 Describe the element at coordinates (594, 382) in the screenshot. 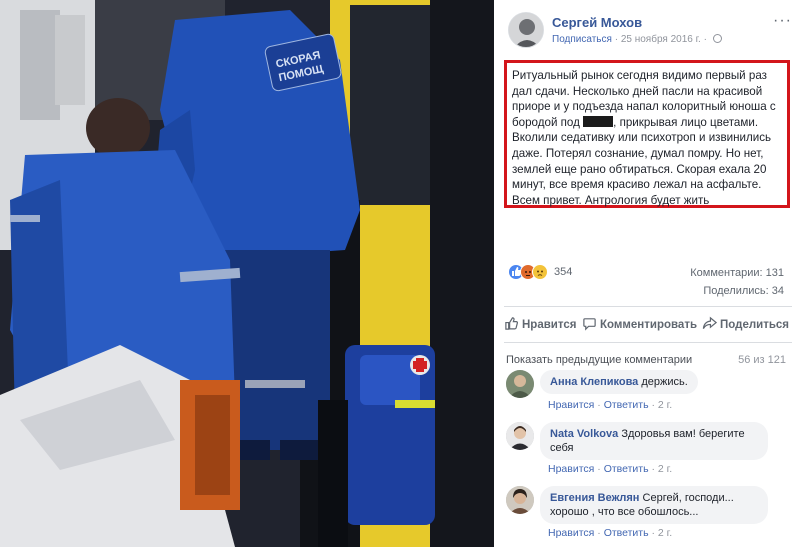

I see `commenter-name: Анна Клепикова` at that location.